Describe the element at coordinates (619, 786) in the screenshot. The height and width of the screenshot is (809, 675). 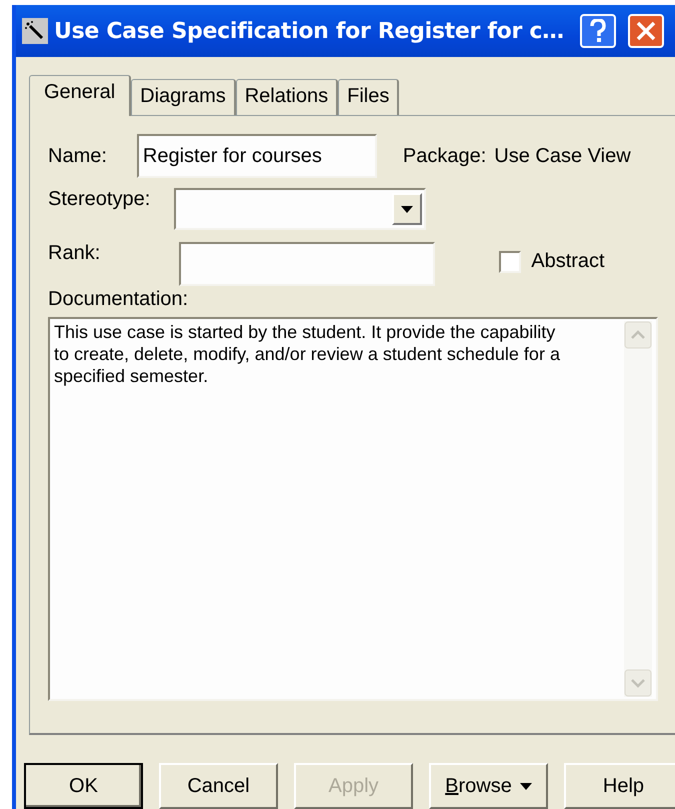
I see `dialog-button: Help` at that location.